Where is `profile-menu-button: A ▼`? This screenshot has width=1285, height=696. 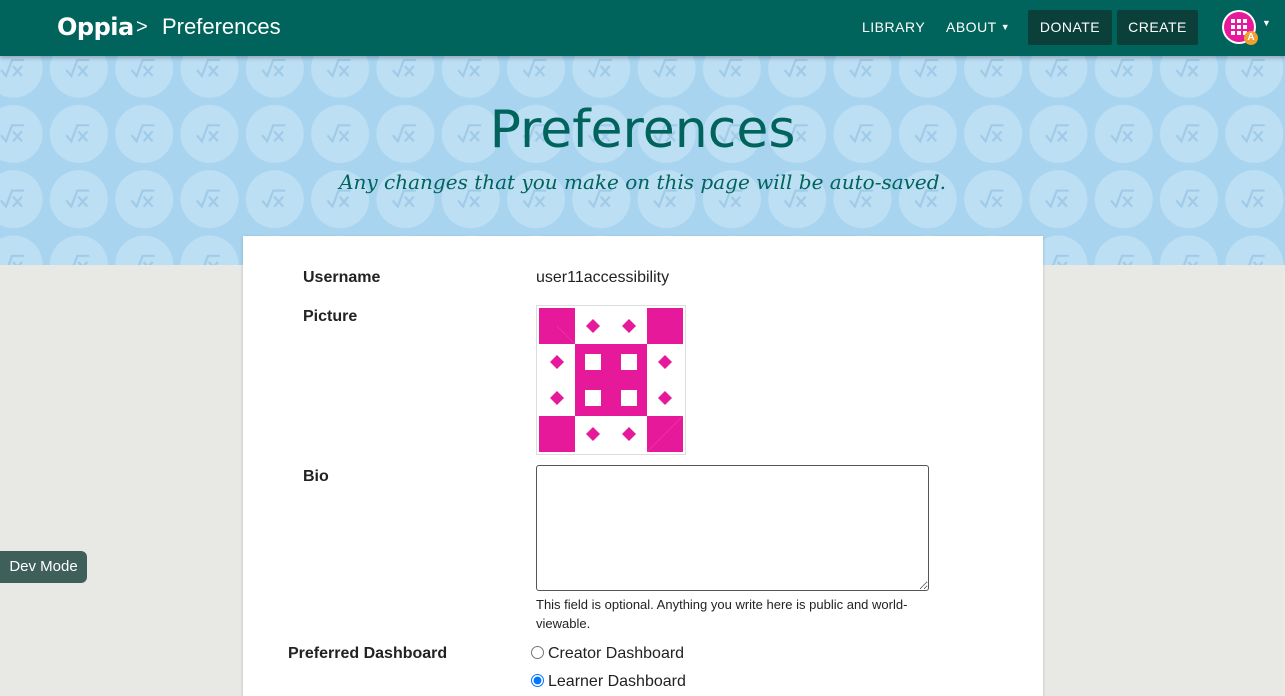 profile-menu-button: A ▼ is located at coordinates (1247, 28).